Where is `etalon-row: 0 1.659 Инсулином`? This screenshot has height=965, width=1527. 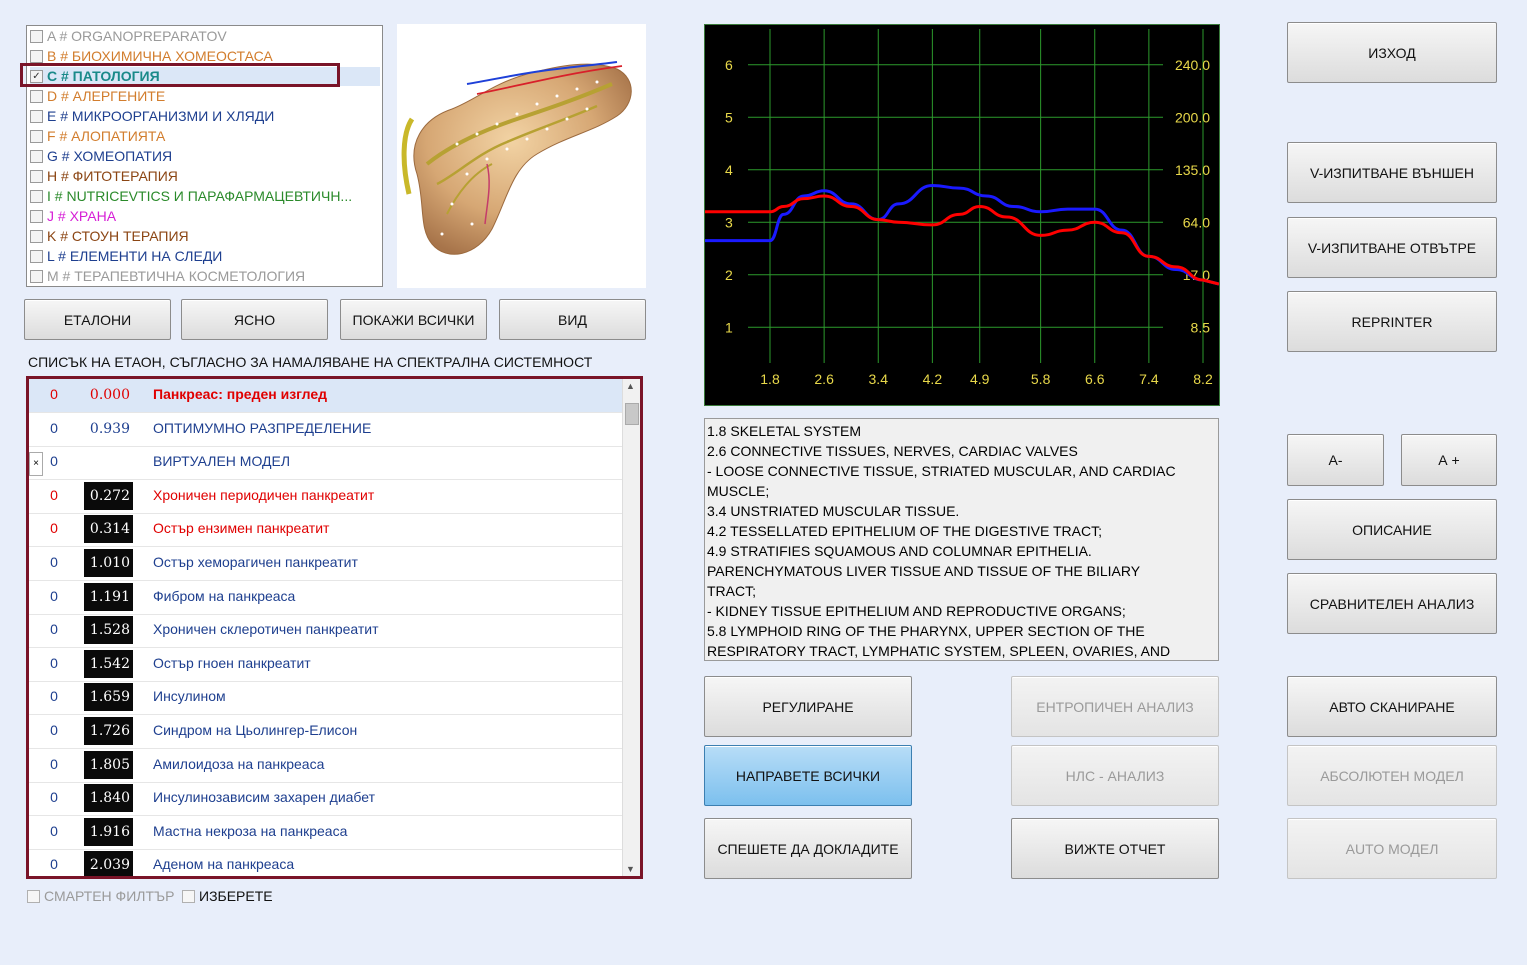 etalon-row: 0 1.659 Инсулином is located at coordinates (326, 698).